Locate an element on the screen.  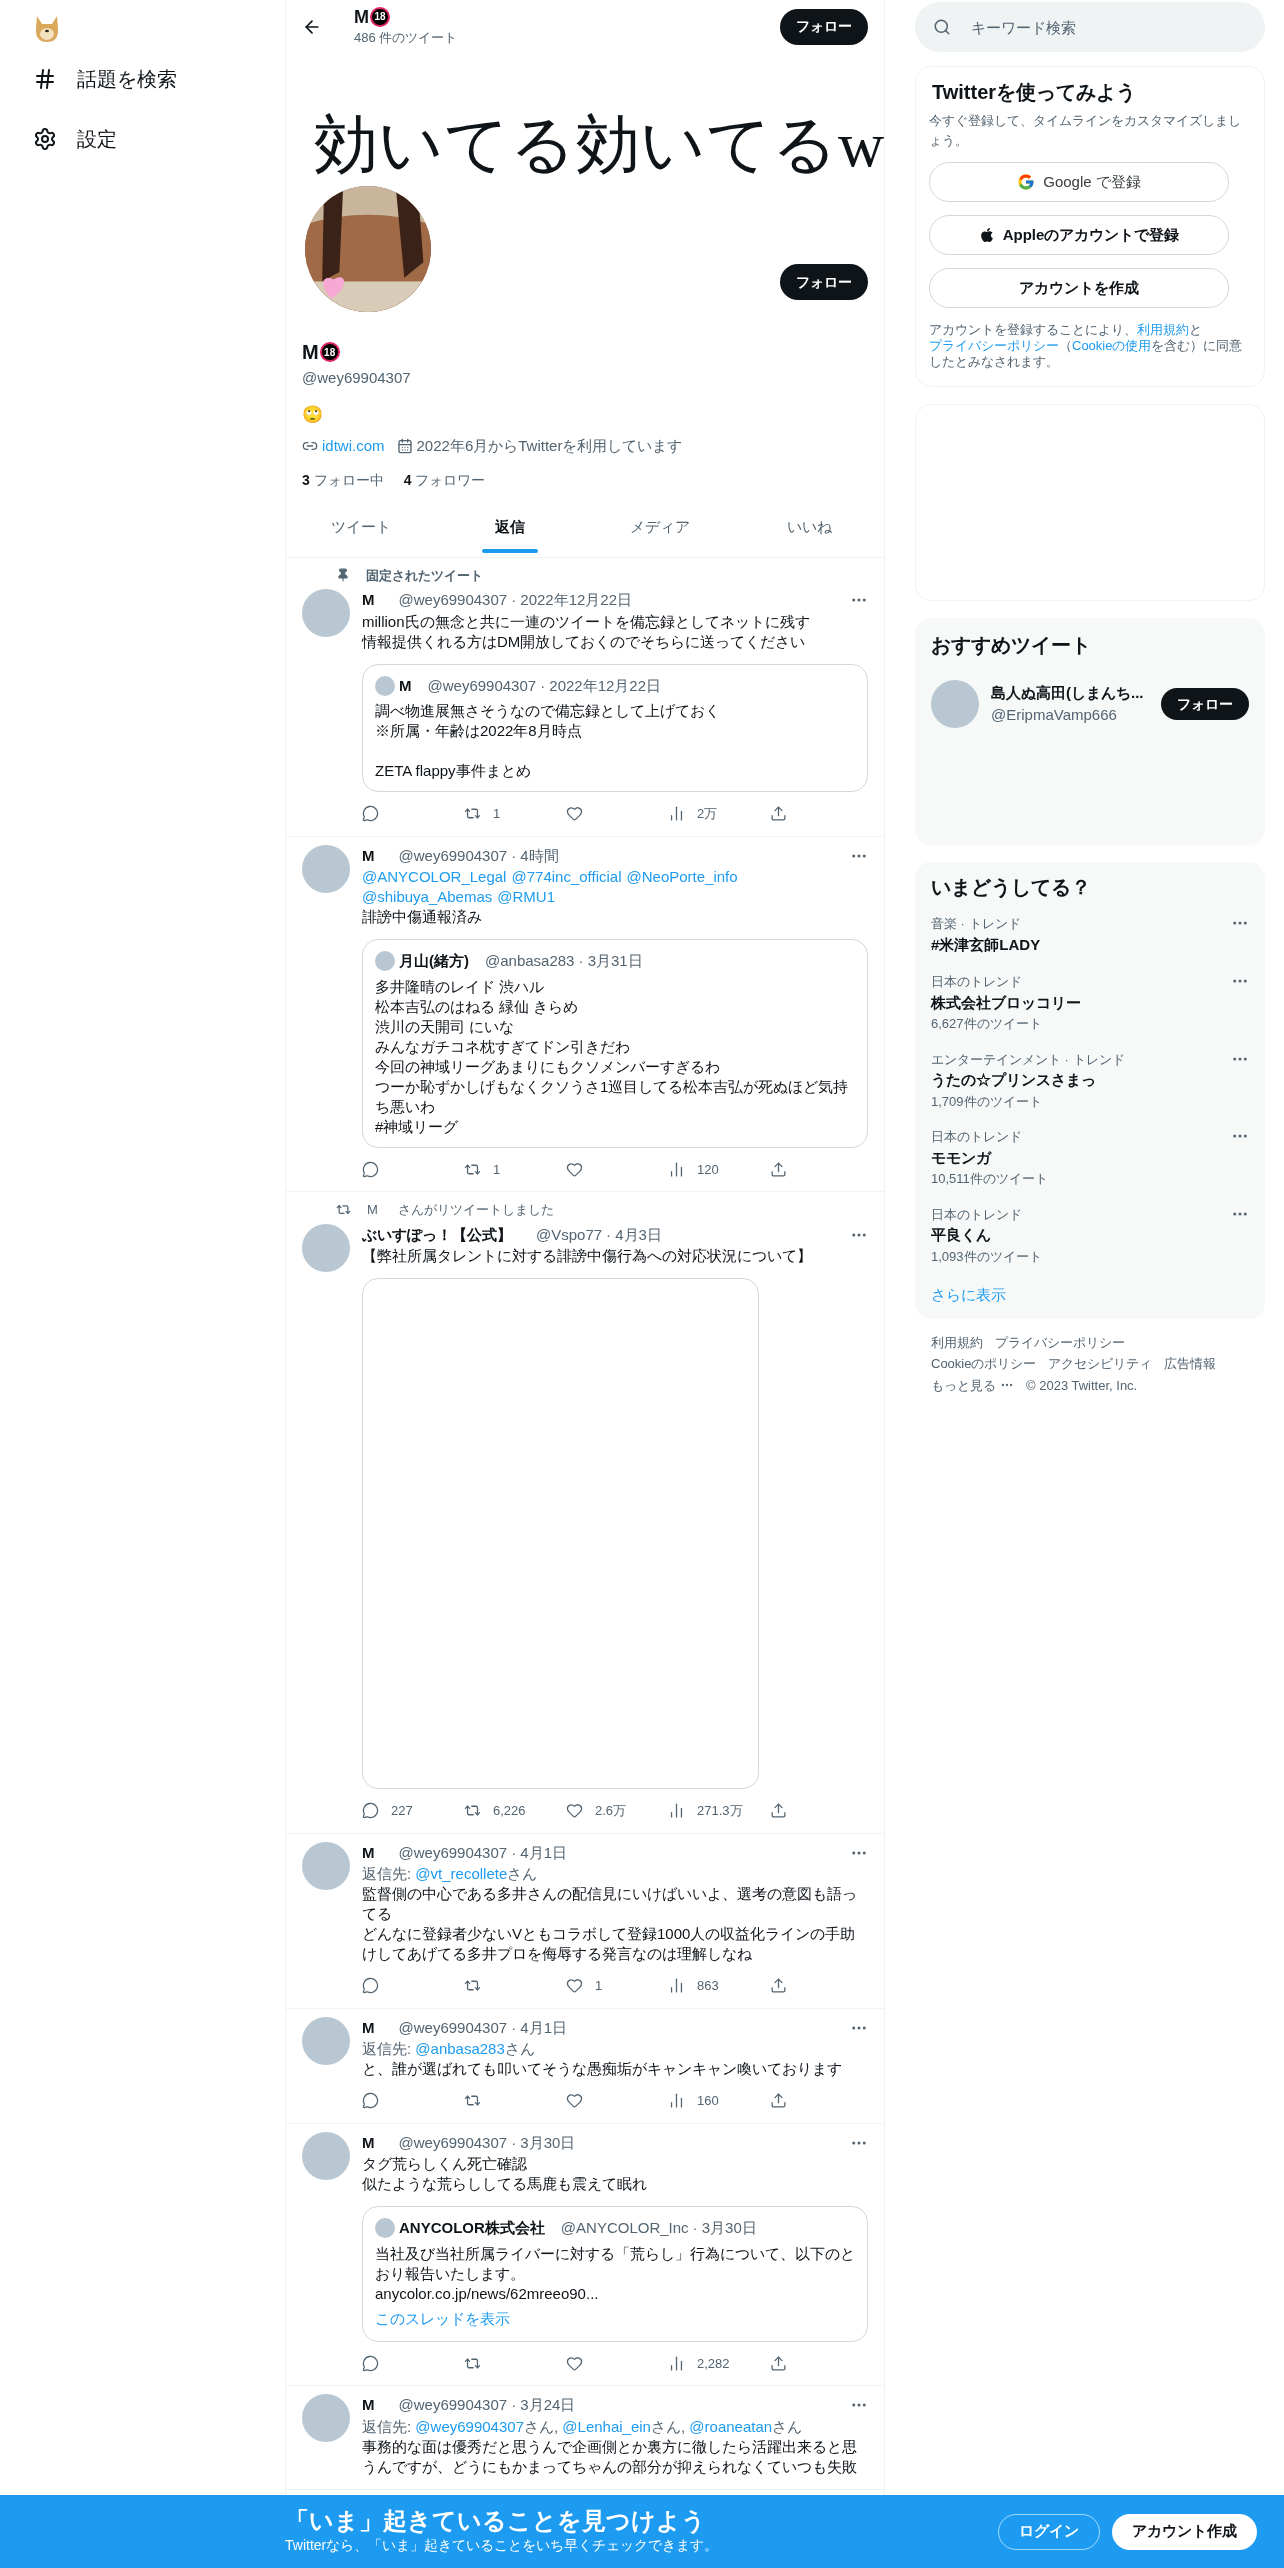
quoted-text: 当社及び当社所属ライバーに対する「荒らし」行為について、以下のとおり報告いたします。 is located at coordinates (615, 2263).